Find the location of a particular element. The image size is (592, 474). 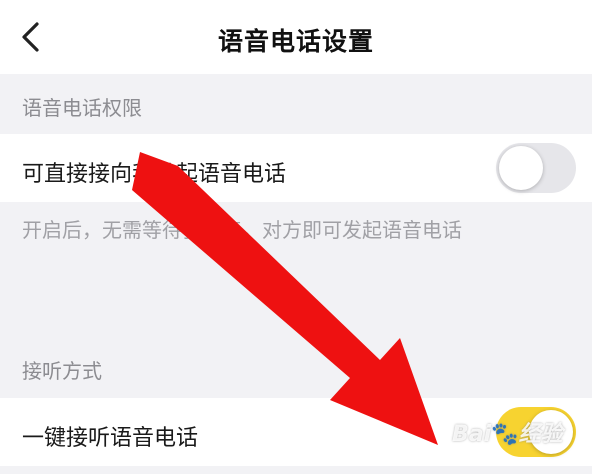

section-header-answer-method: 接听方式 is located at coordinates (62, 371).